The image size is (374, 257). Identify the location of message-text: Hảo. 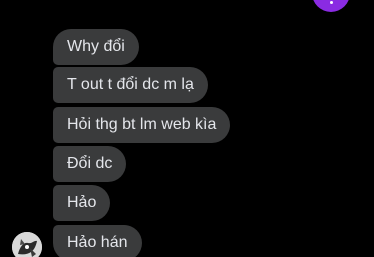
(82, 202).